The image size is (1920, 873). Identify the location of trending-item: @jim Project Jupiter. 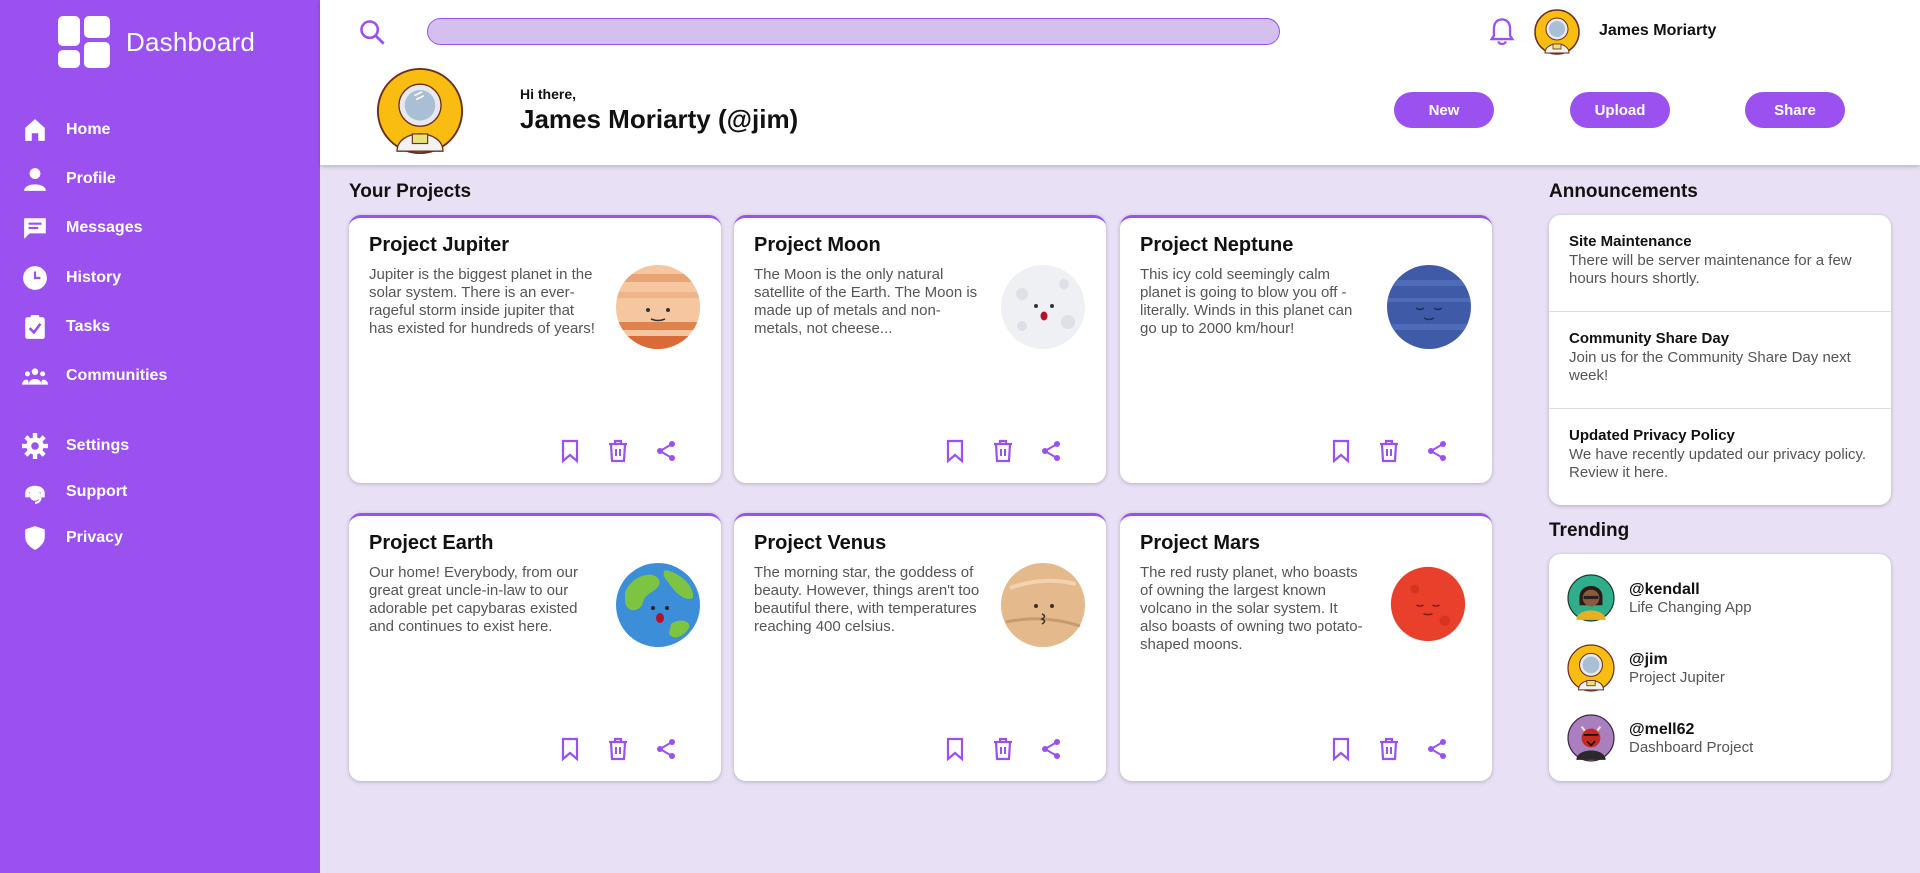
(1646, 668).